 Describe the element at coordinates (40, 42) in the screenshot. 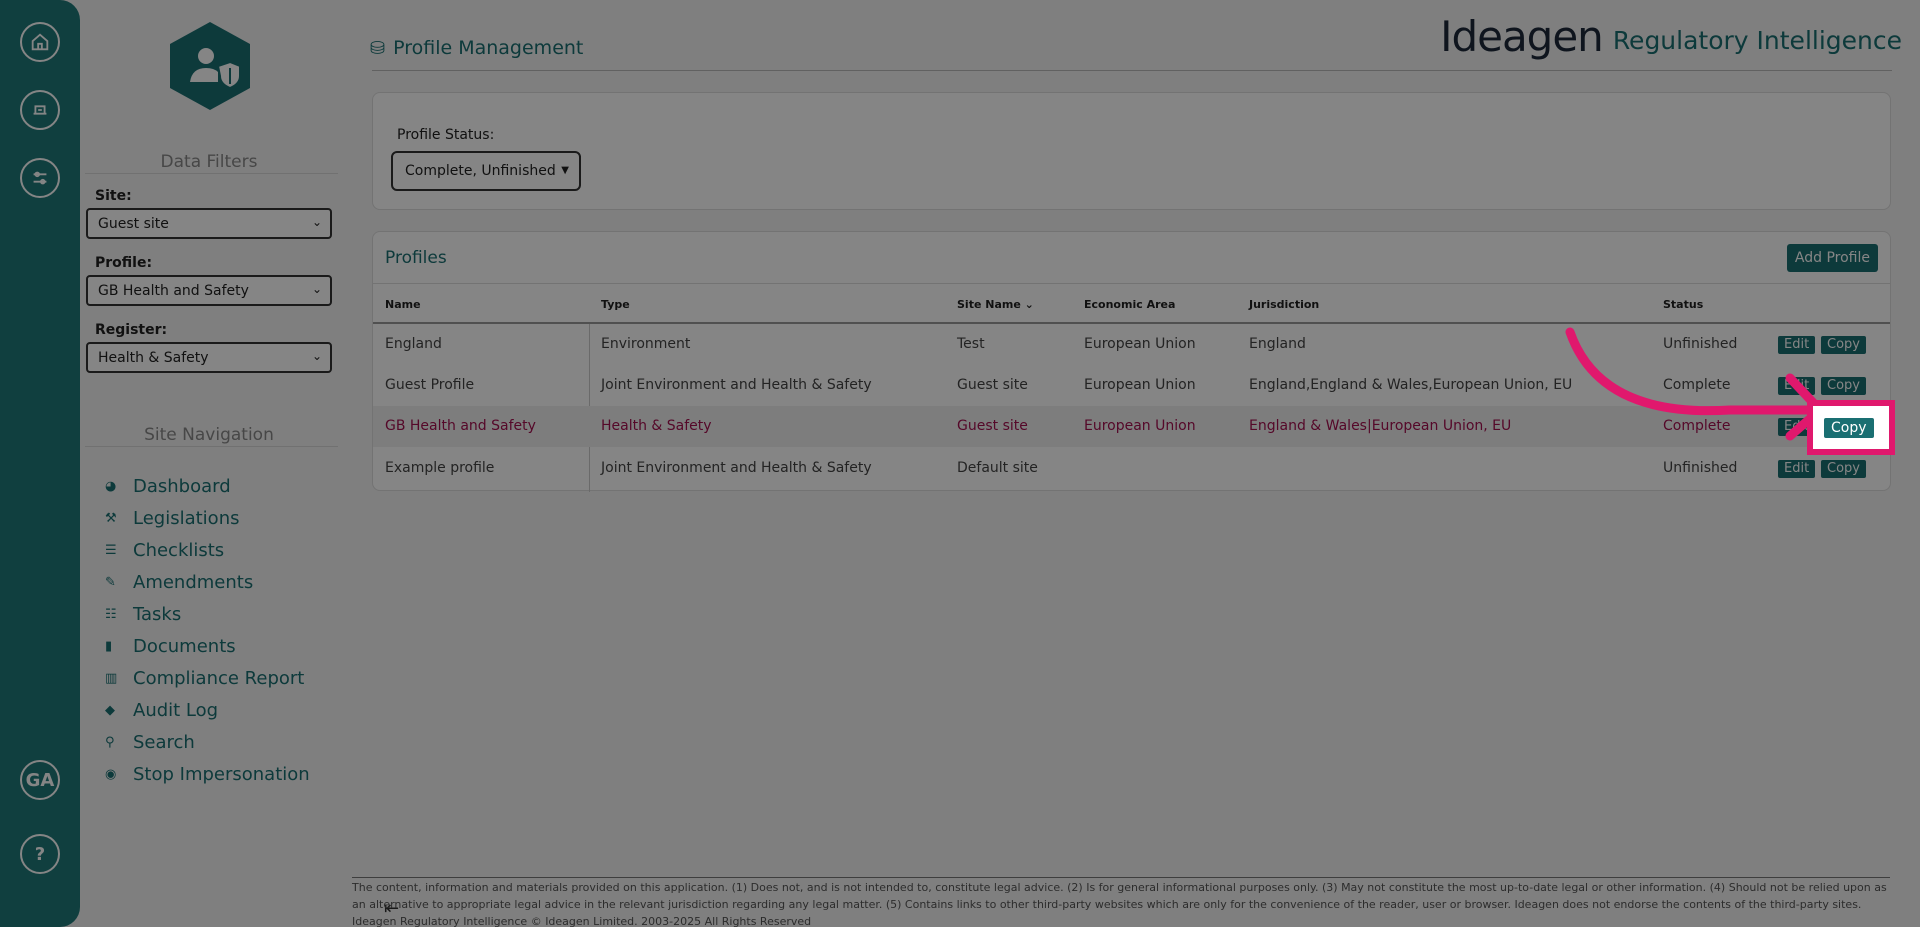

I see `home-icon` at that location.